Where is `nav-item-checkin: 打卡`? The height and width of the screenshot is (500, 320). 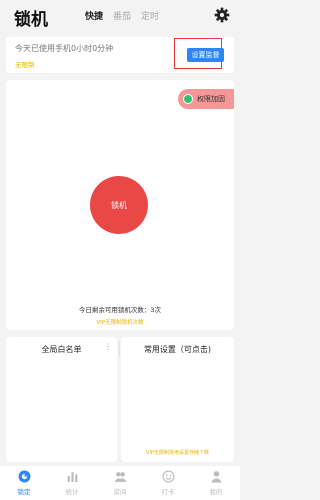
nav-item-checkin: 打卡 is located at coordinates (168, 483).